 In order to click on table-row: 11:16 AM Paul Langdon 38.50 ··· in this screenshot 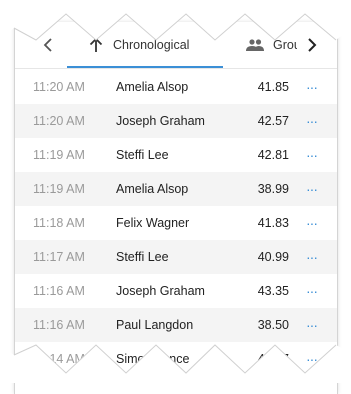, I will do `click(176, 325)`.